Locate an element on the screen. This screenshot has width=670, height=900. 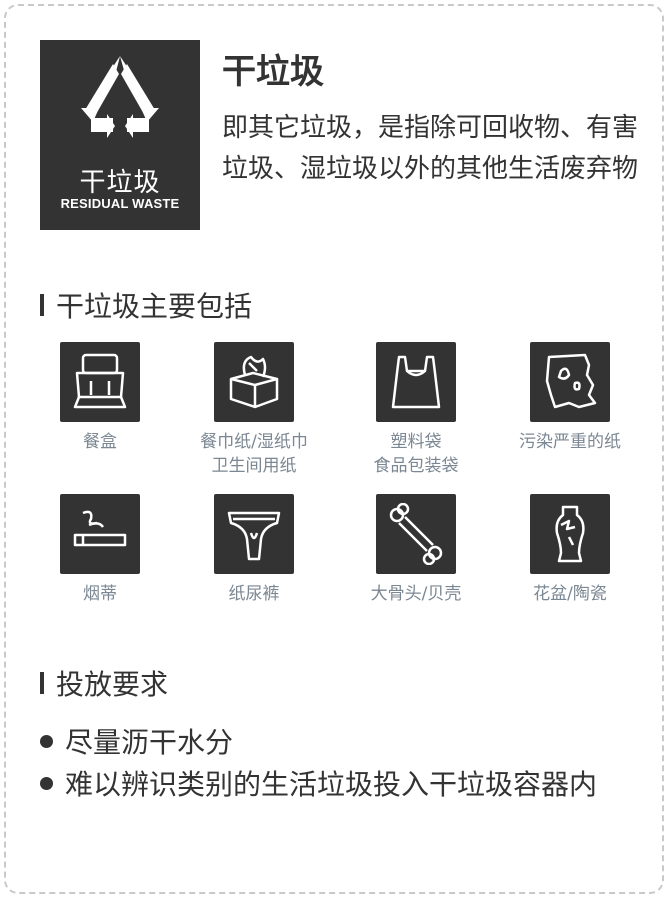
logo-label-english: RESIDUAL WASTE is located at coordinates (120, 203).